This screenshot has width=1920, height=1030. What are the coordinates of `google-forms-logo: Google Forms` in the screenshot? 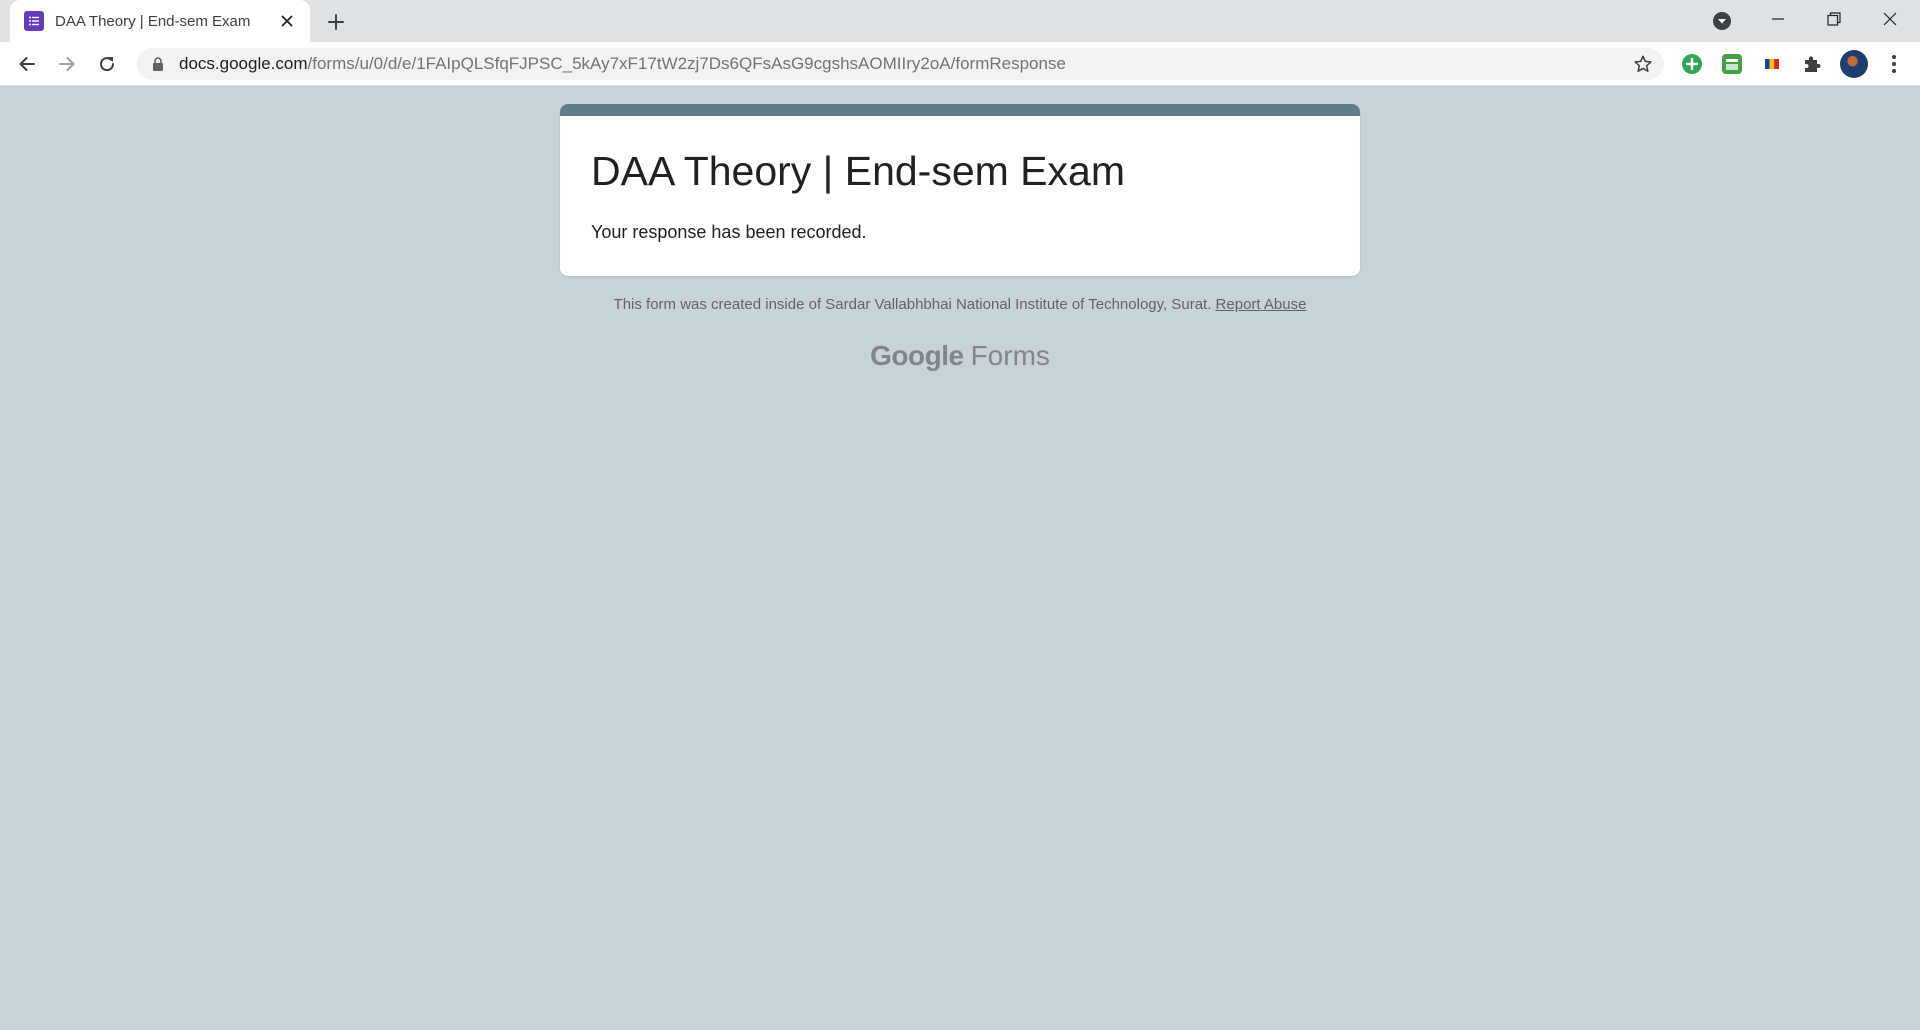 It's located at (960, 356).